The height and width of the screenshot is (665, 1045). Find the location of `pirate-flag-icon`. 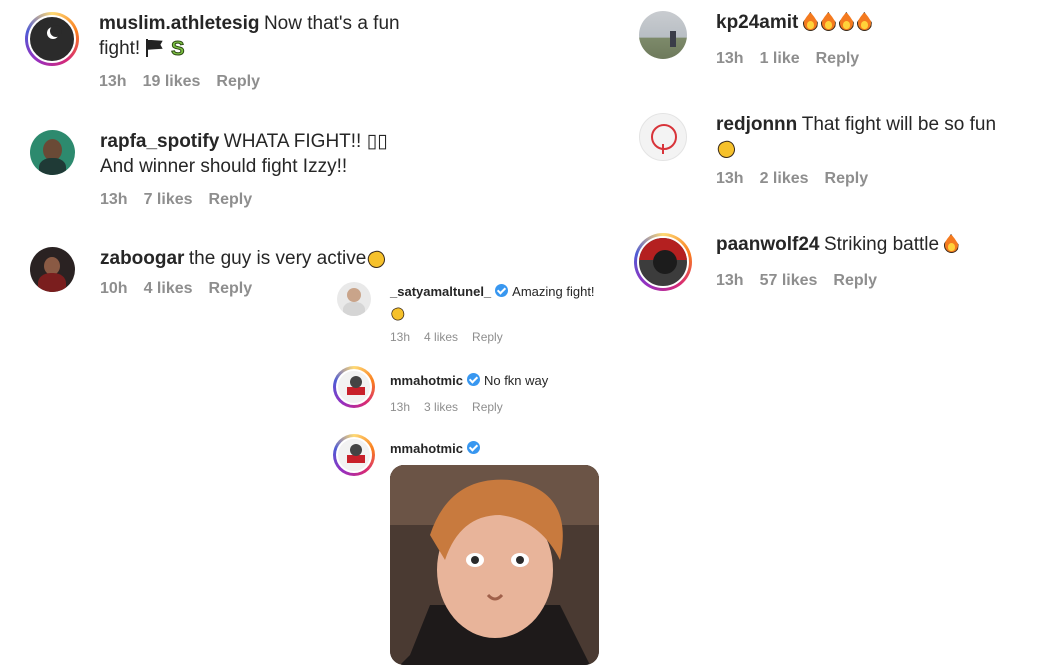

pirate-flag-icon is located at coordinates (155, 47).